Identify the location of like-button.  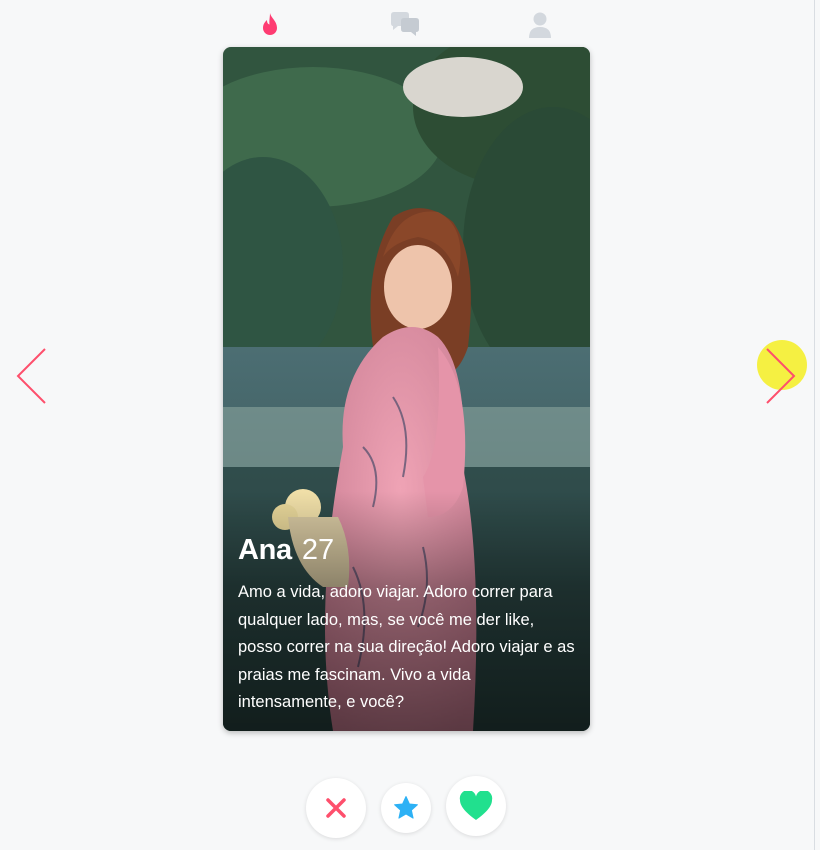
(476, 806).